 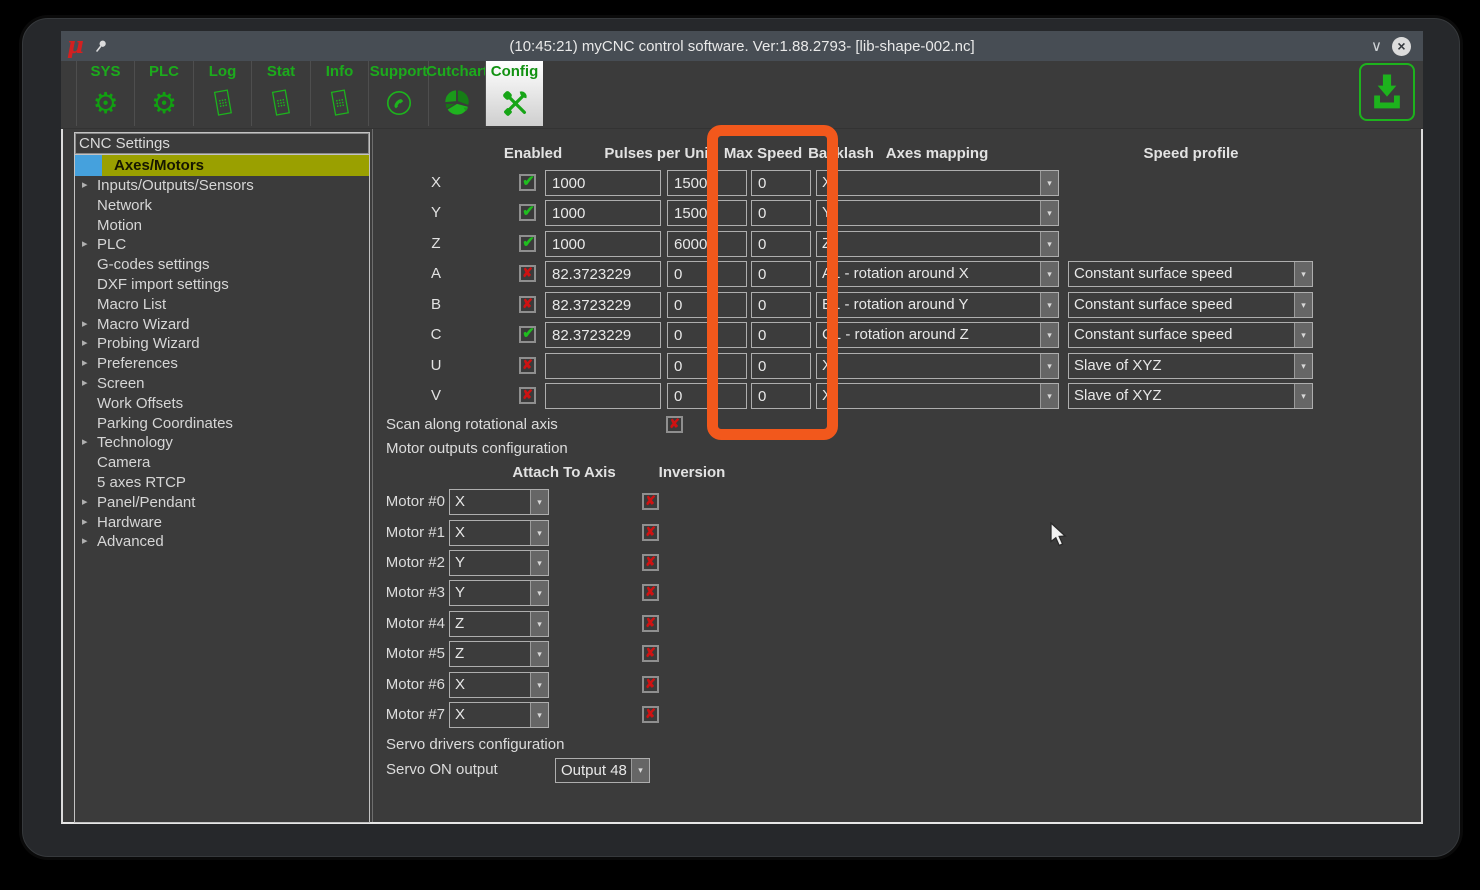 What do you see at coordinates (457, 103) in the screenshot?
I see `pie-chart-icon` at bounding box center [457, 103].